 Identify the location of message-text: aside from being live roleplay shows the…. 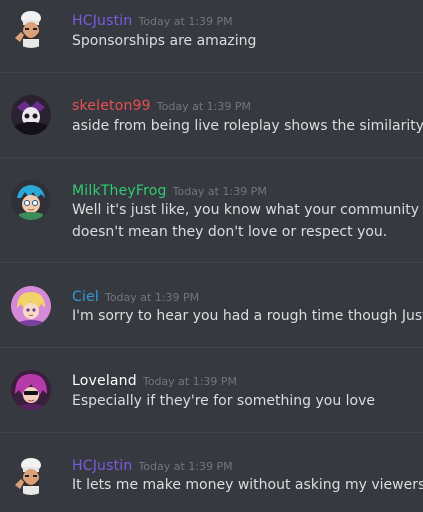
(247, 126).